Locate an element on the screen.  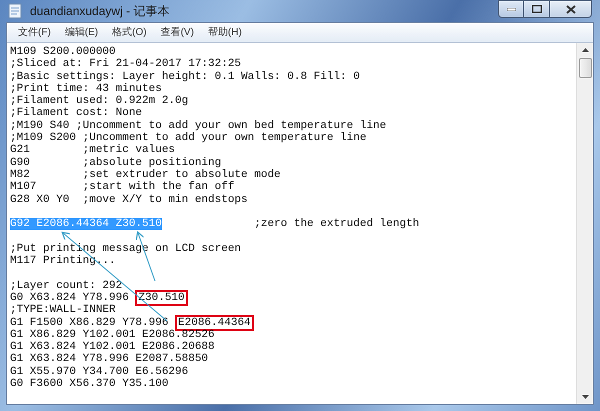
code-text: ;zero the extruded length is located at coordinates (336, 224).